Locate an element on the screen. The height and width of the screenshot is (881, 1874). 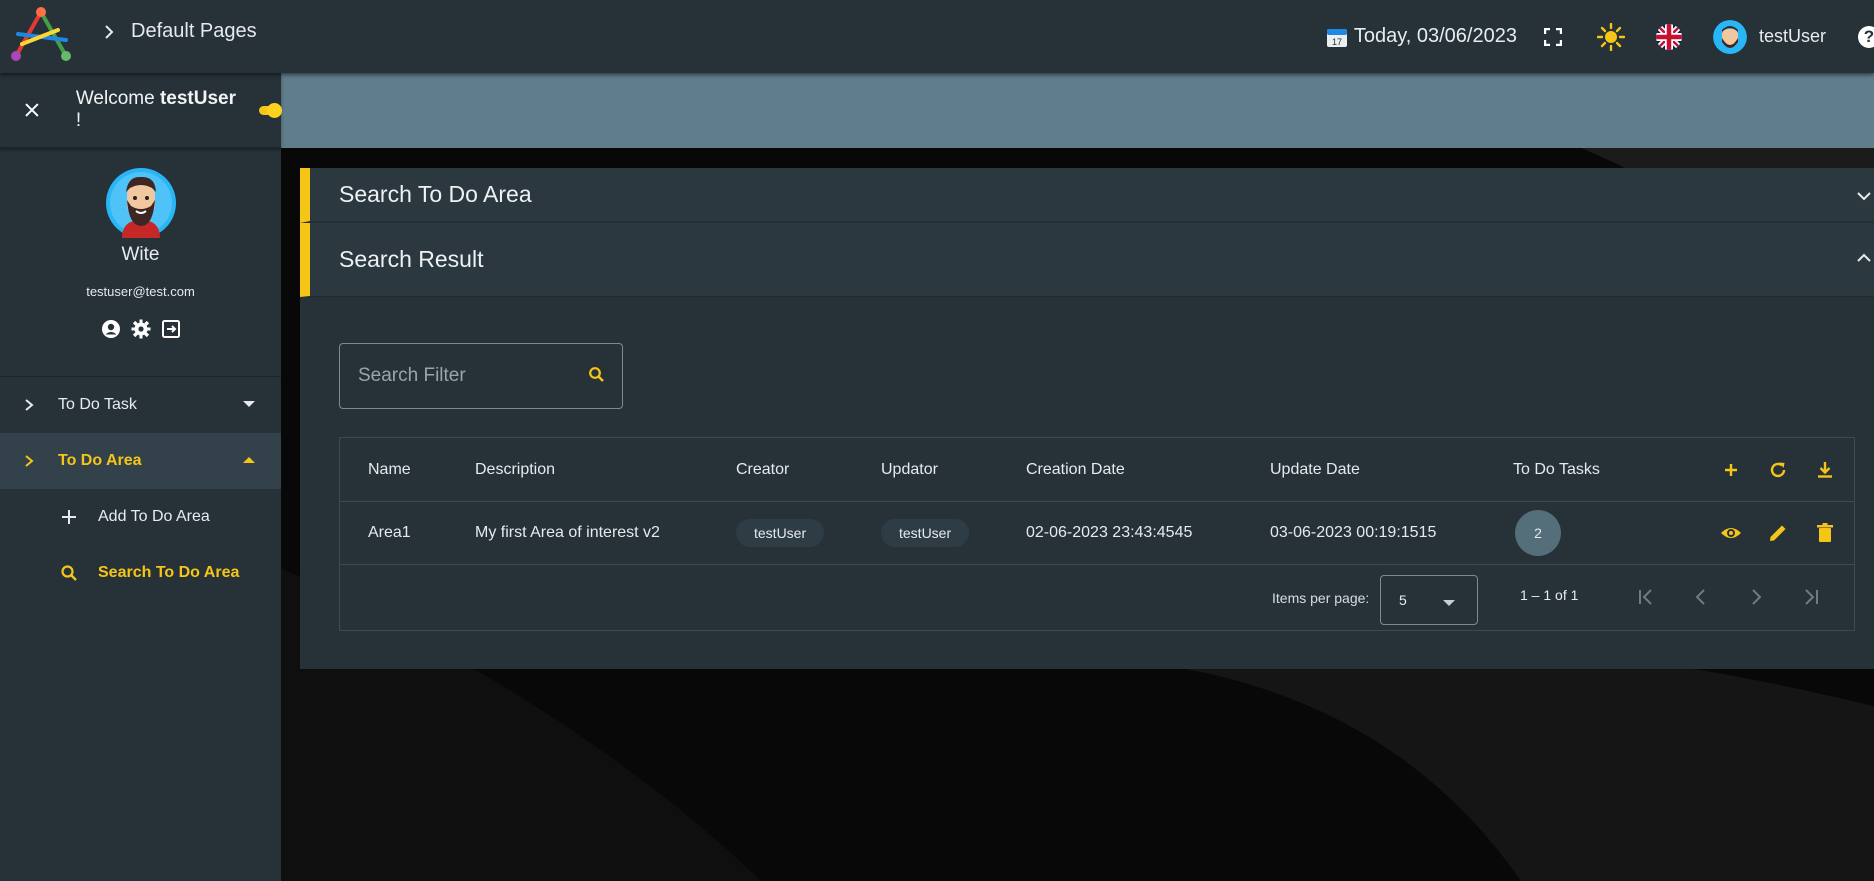
sidebar-header: Welcome testUser ! is located at coordinates (141, 110).